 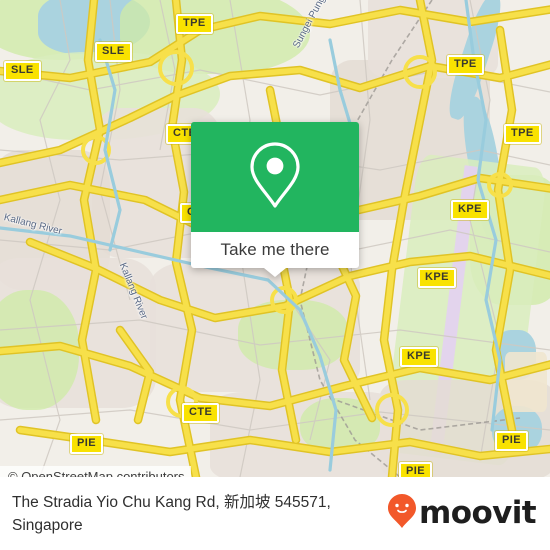 I want to click on moovit-logo: moovit, so click(x=462, y=513).